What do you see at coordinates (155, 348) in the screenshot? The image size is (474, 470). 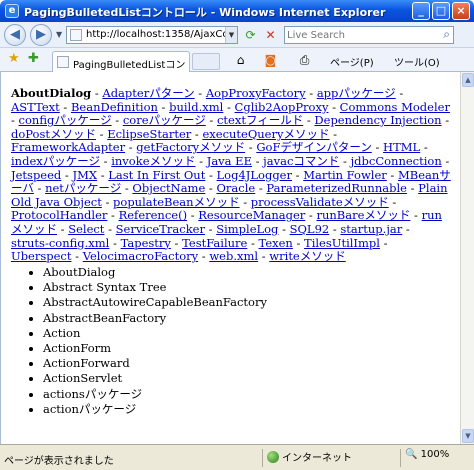 I see `list-item: ActionForm` at bounding box center [155, 348].